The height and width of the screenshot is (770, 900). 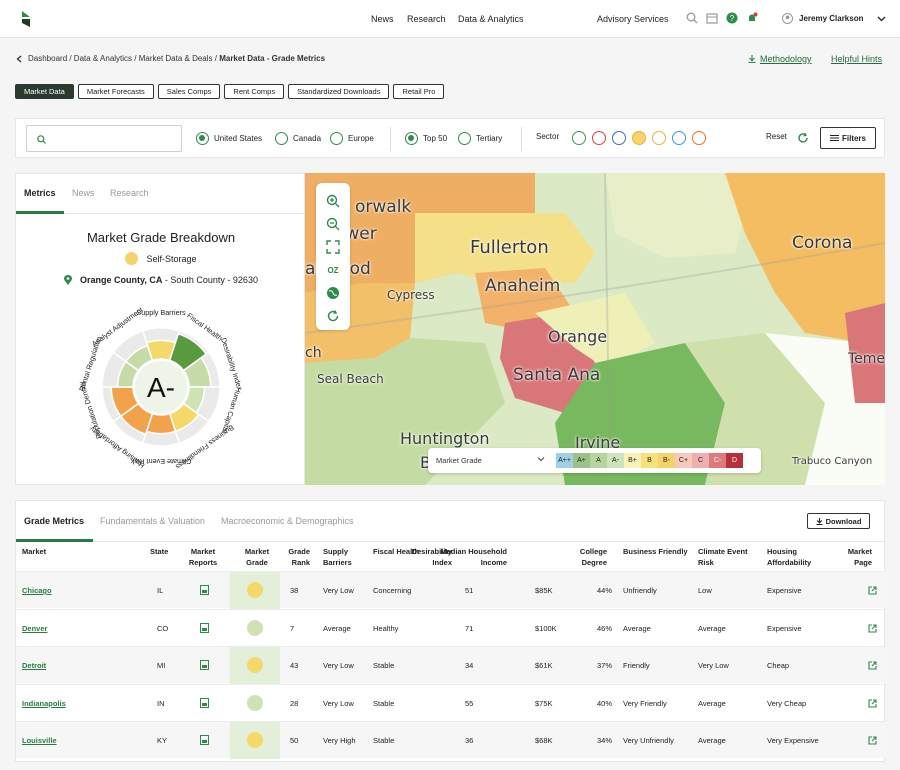 I want to click on column-header: Market, so click(x=52, y=551).